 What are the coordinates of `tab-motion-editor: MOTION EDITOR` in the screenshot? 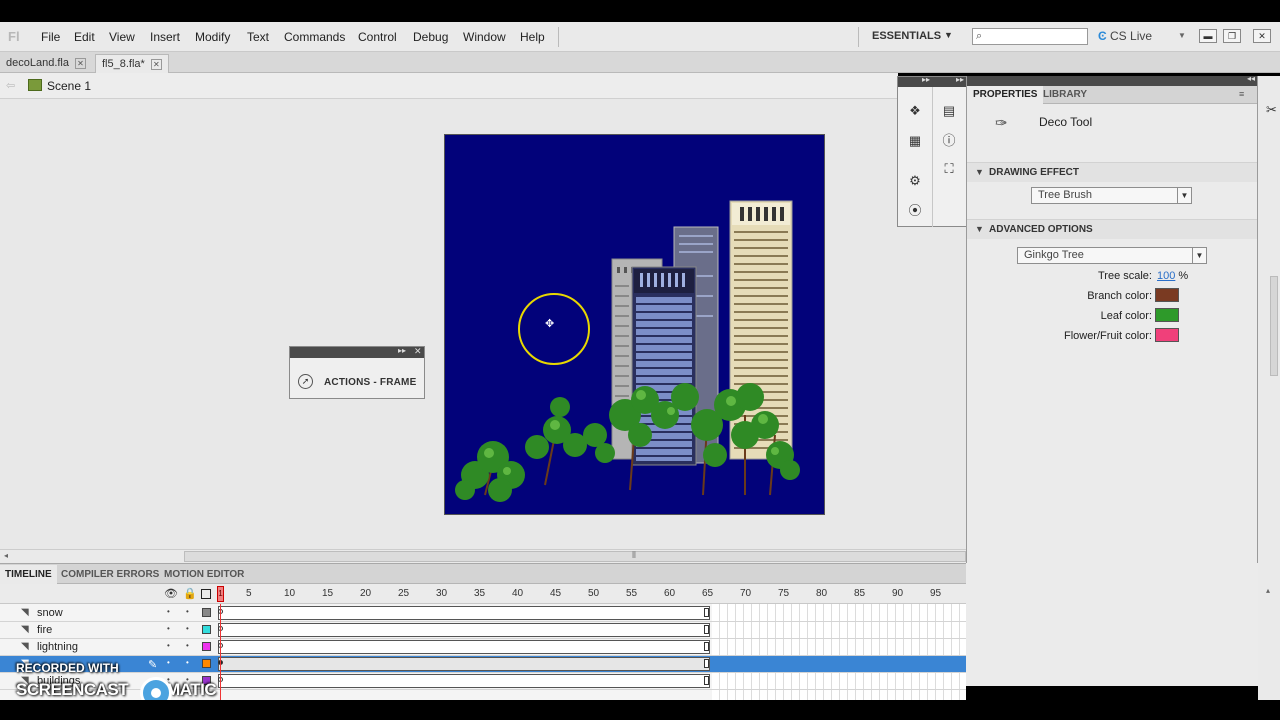 It's located at (204, 574).